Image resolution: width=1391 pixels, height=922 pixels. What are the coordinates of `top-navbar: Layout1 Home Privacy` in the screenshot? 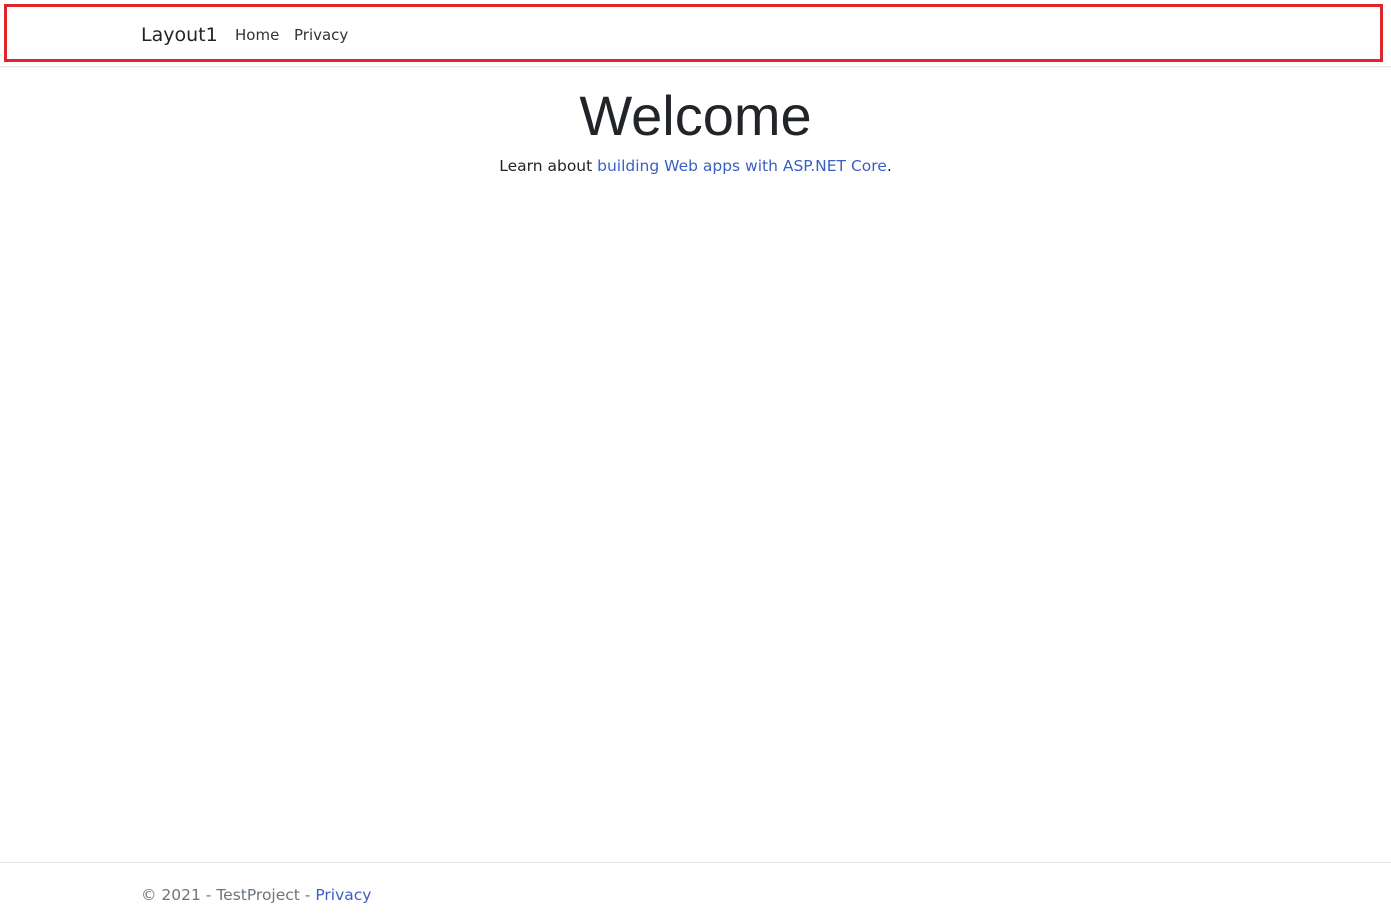 It's located at (695, 33).